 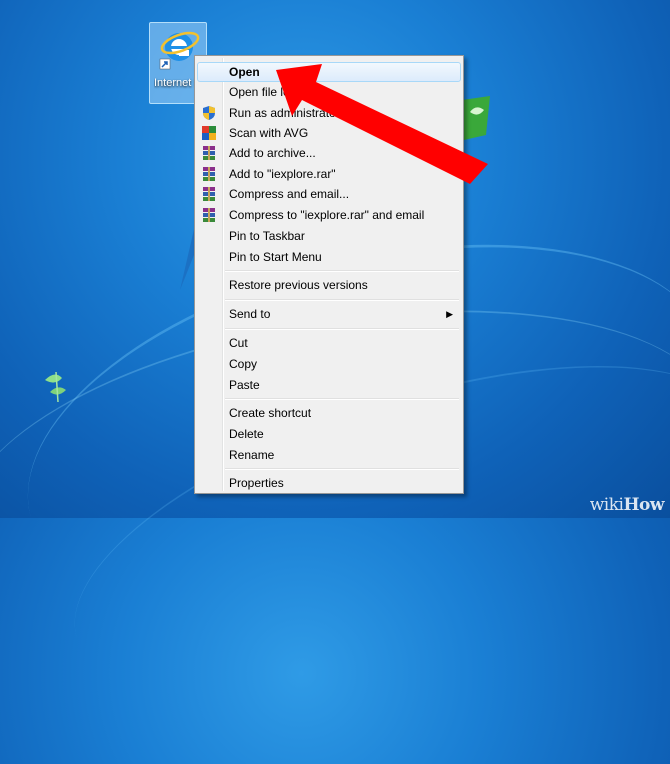 What do you see at coordinates (329, 385) in the screenshot?
I see `menu-item-paste: Paste` at bounding box center [329, 385].